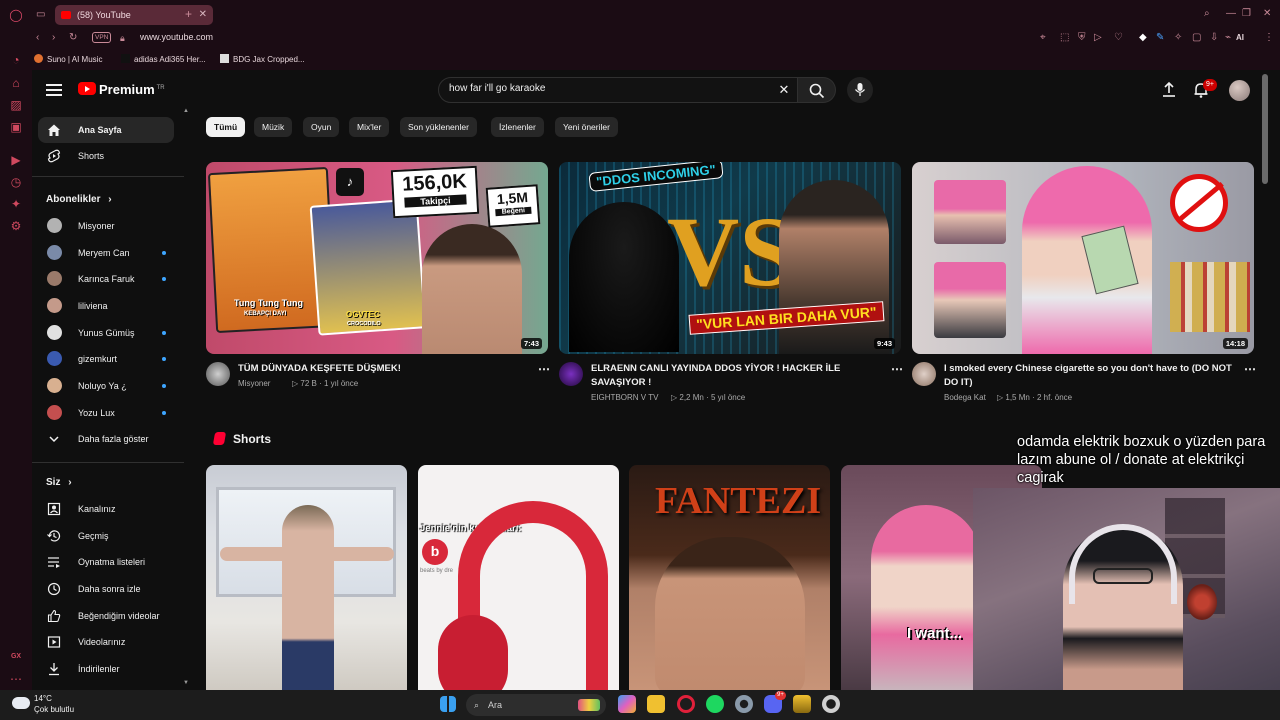 The image size is (1280, 720). Describe the element at coordinates (106, 413) in the screenshot. I see `sidebar-item-subscription: Yozu Lux` at that location.